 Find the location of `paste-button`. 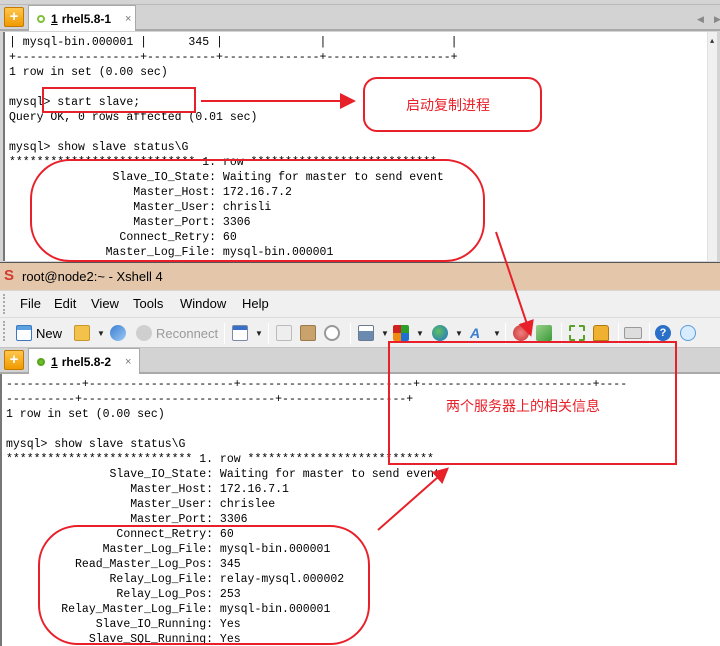

paste-button is located at coordinates (310, 333).